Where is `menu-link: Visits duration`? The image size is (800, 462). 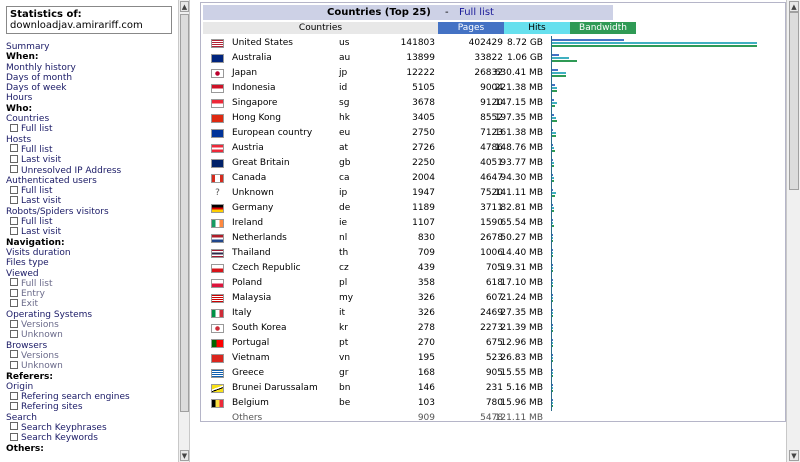
menu-link: Visits duration is located at coordinates (92, 253).